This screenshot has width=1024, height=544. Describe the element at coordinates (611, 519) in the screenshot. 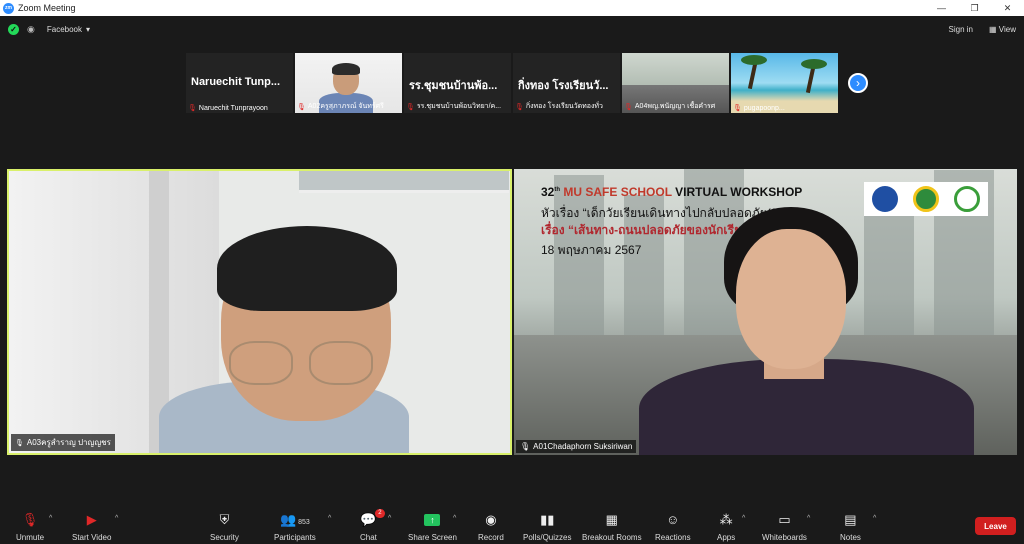

I see `breakout-rooms-icon: ▦` at that location.